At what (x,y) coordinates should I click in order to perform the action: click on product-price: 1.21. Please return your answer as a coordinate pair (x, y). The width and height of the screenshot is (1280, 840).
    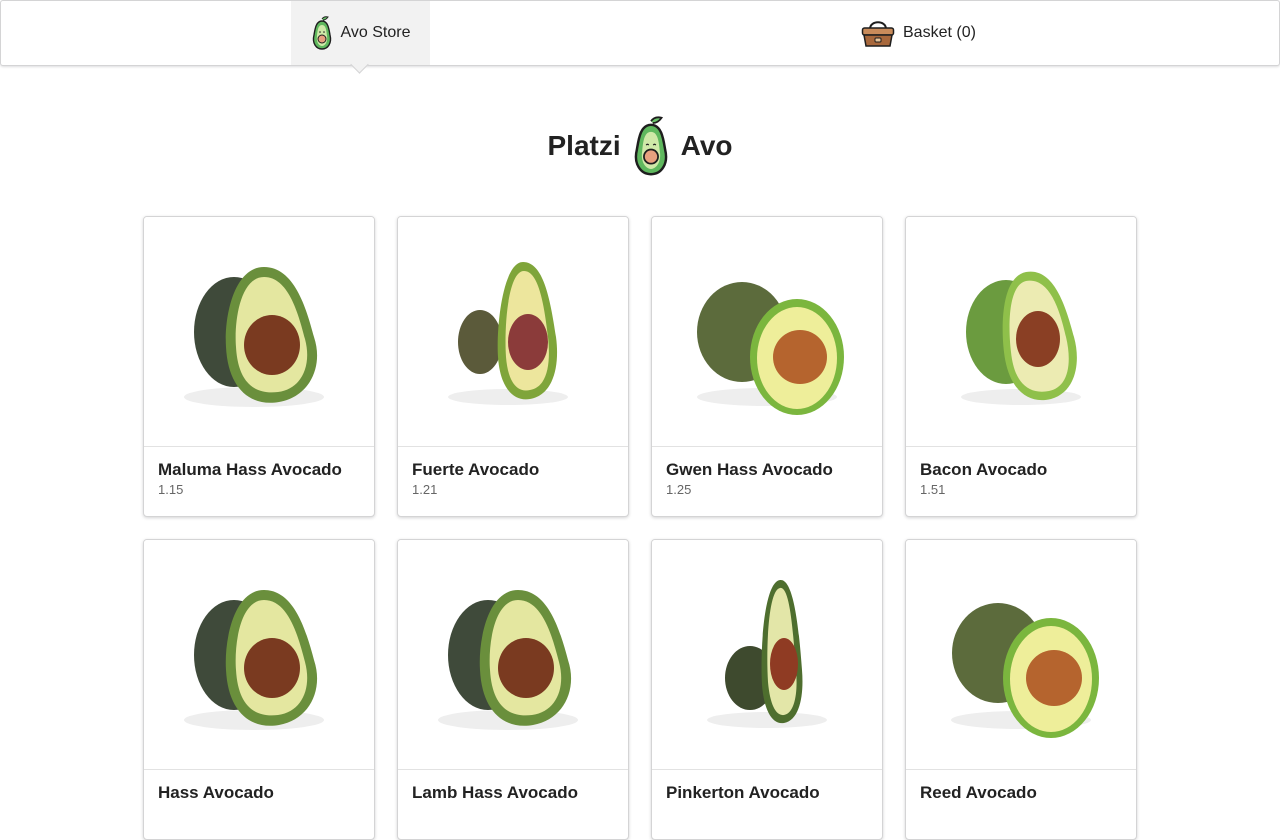
    Looking at the image, I should click on (425, 489).